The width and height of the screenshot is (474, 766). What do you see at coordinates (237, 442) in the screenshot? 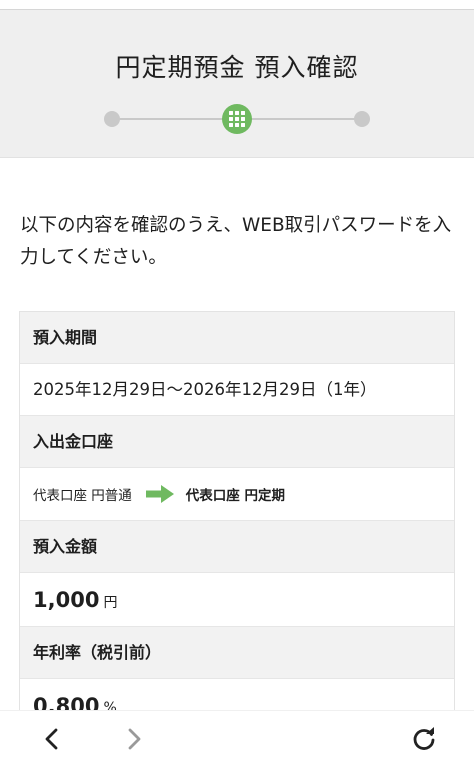
I see `account-label: 入出金口座` at bounding box center [237, 442].